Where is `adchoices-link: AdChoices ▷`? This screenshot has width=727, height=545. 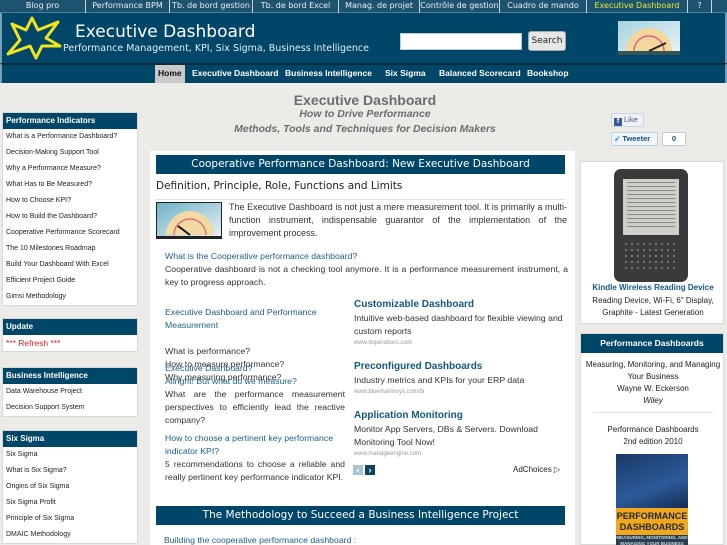
adchoices-link: AdChoices ▷ is located at coordinates (536, 469).